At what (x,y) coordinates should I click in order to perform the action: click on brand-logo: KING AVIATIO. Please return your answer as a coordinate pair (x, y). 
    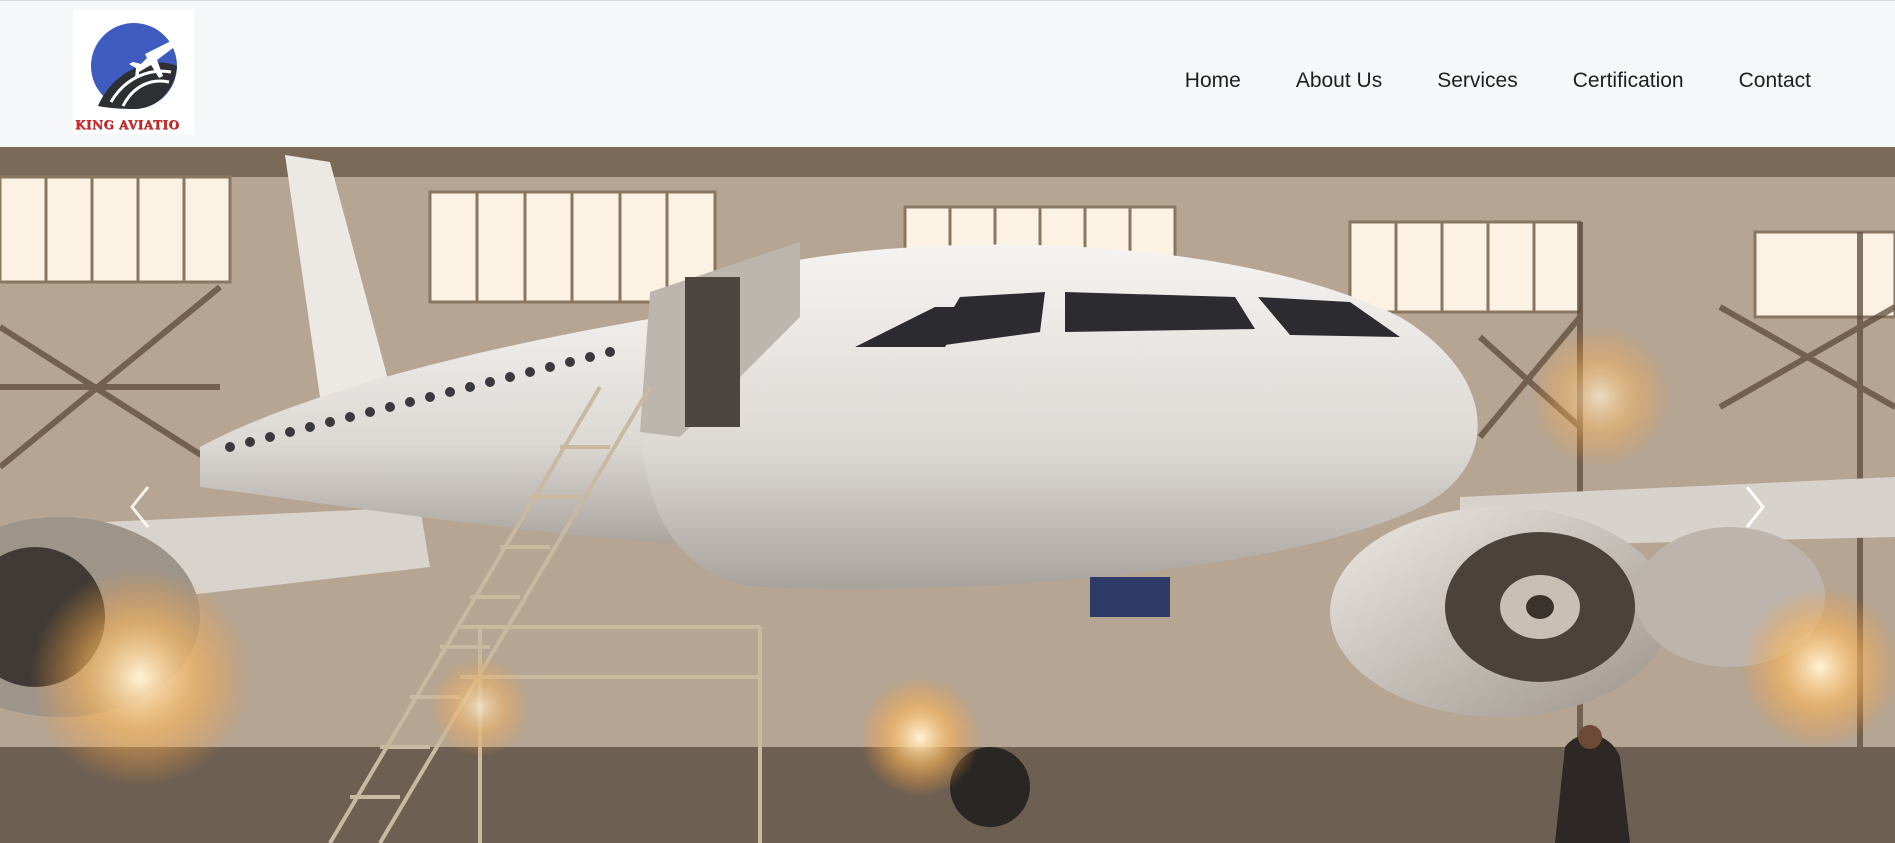
    Looking at the image, I should click on (133, 72).